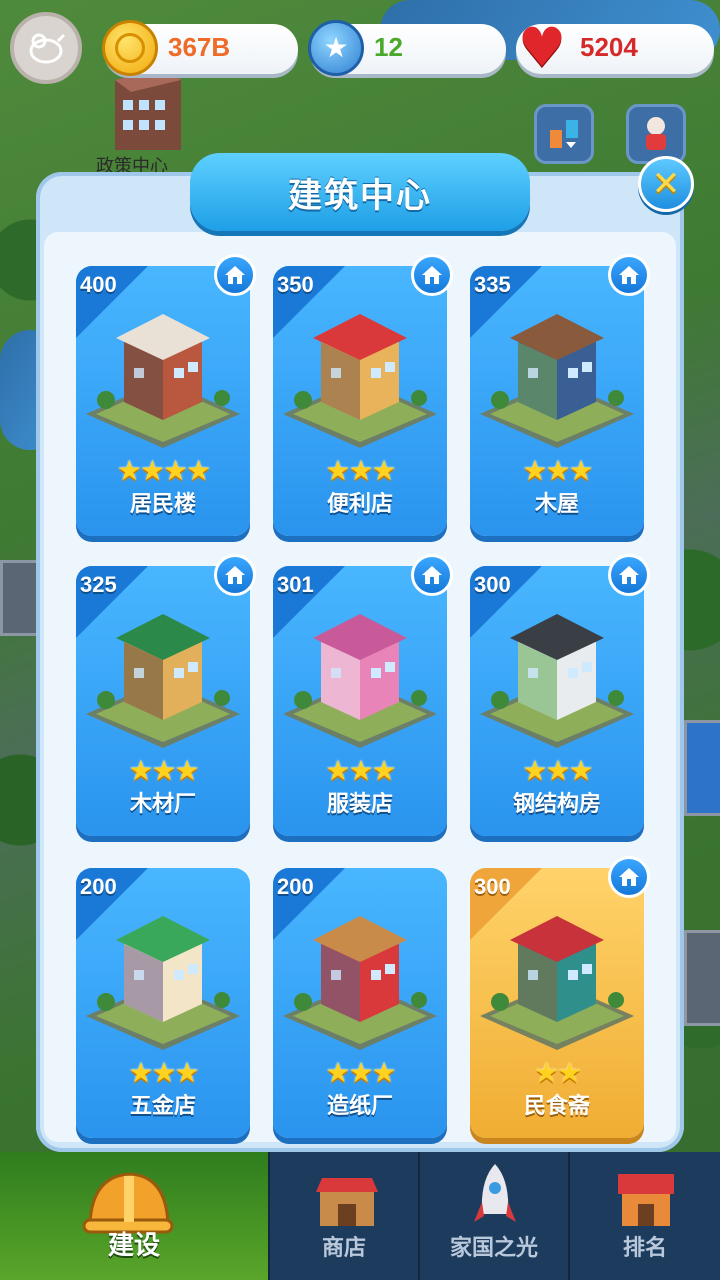 This screenshot has width=720, height=1280. I want to click on building-card: 300 ★★★ 钢结构房, so click(557, 701).